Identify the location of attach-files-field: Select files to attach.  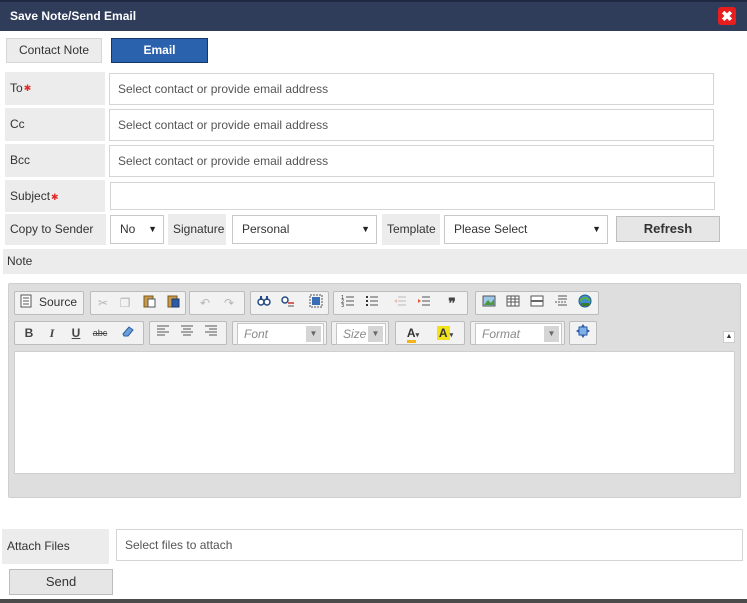
(429, 545).